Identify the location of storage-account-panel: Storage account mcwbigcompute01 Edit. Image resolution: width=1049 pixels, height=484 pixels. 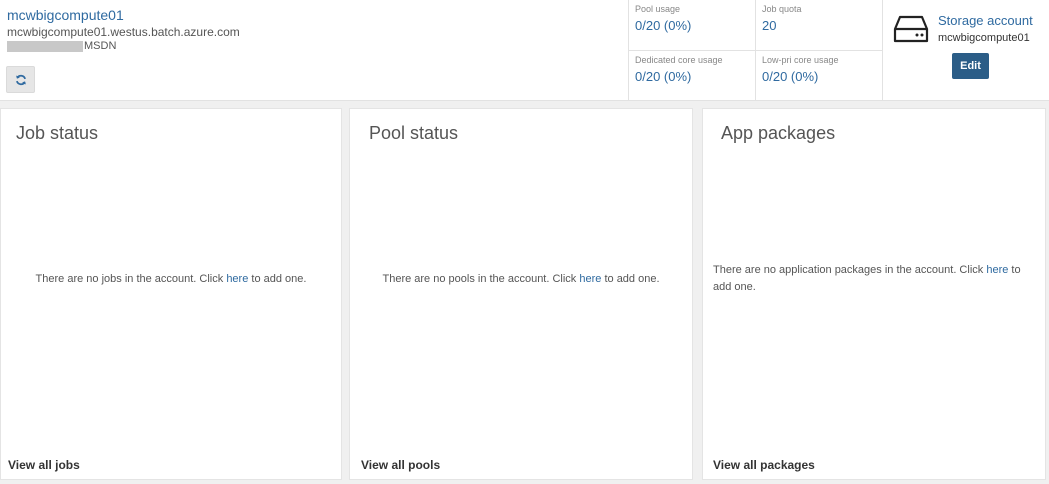
(965, 50).